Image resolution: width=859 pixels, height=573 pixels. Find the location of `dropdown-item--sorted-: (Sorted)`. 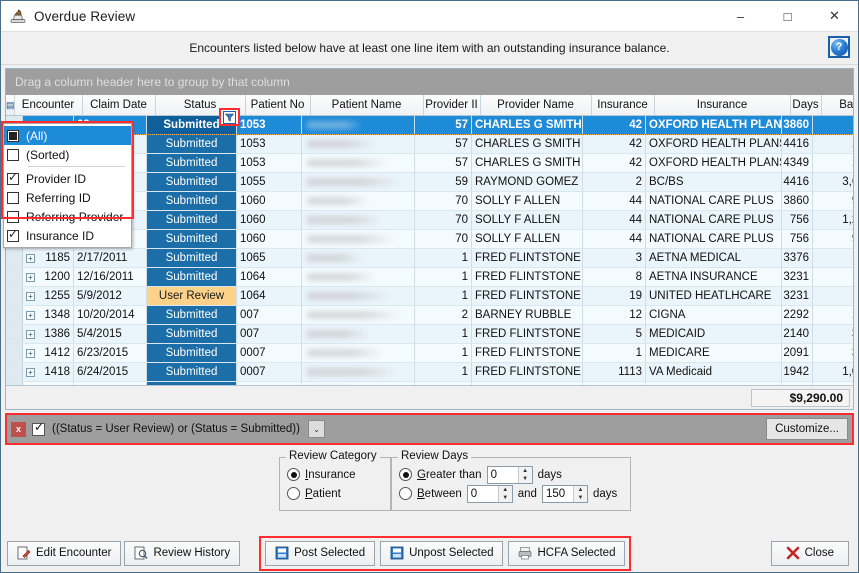

dropdown-item--sorted-: (Sorted) is located at coordinates (67, 154).